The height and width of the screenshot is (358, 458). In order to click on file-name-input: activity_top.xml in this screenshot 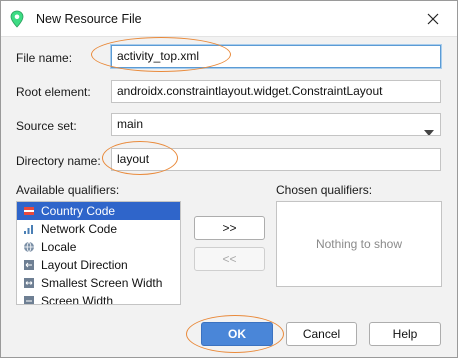, I will do `click(276, 56)`.